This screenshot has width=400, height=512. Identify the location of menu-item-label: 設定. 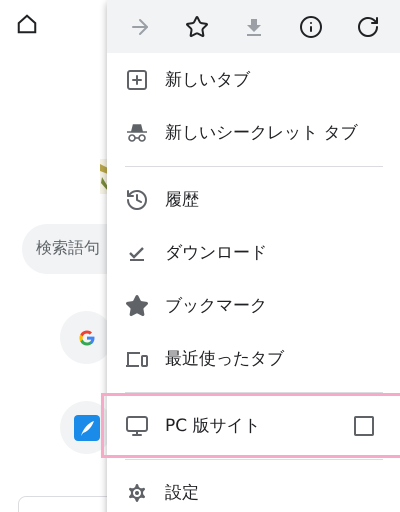
(182, 493).